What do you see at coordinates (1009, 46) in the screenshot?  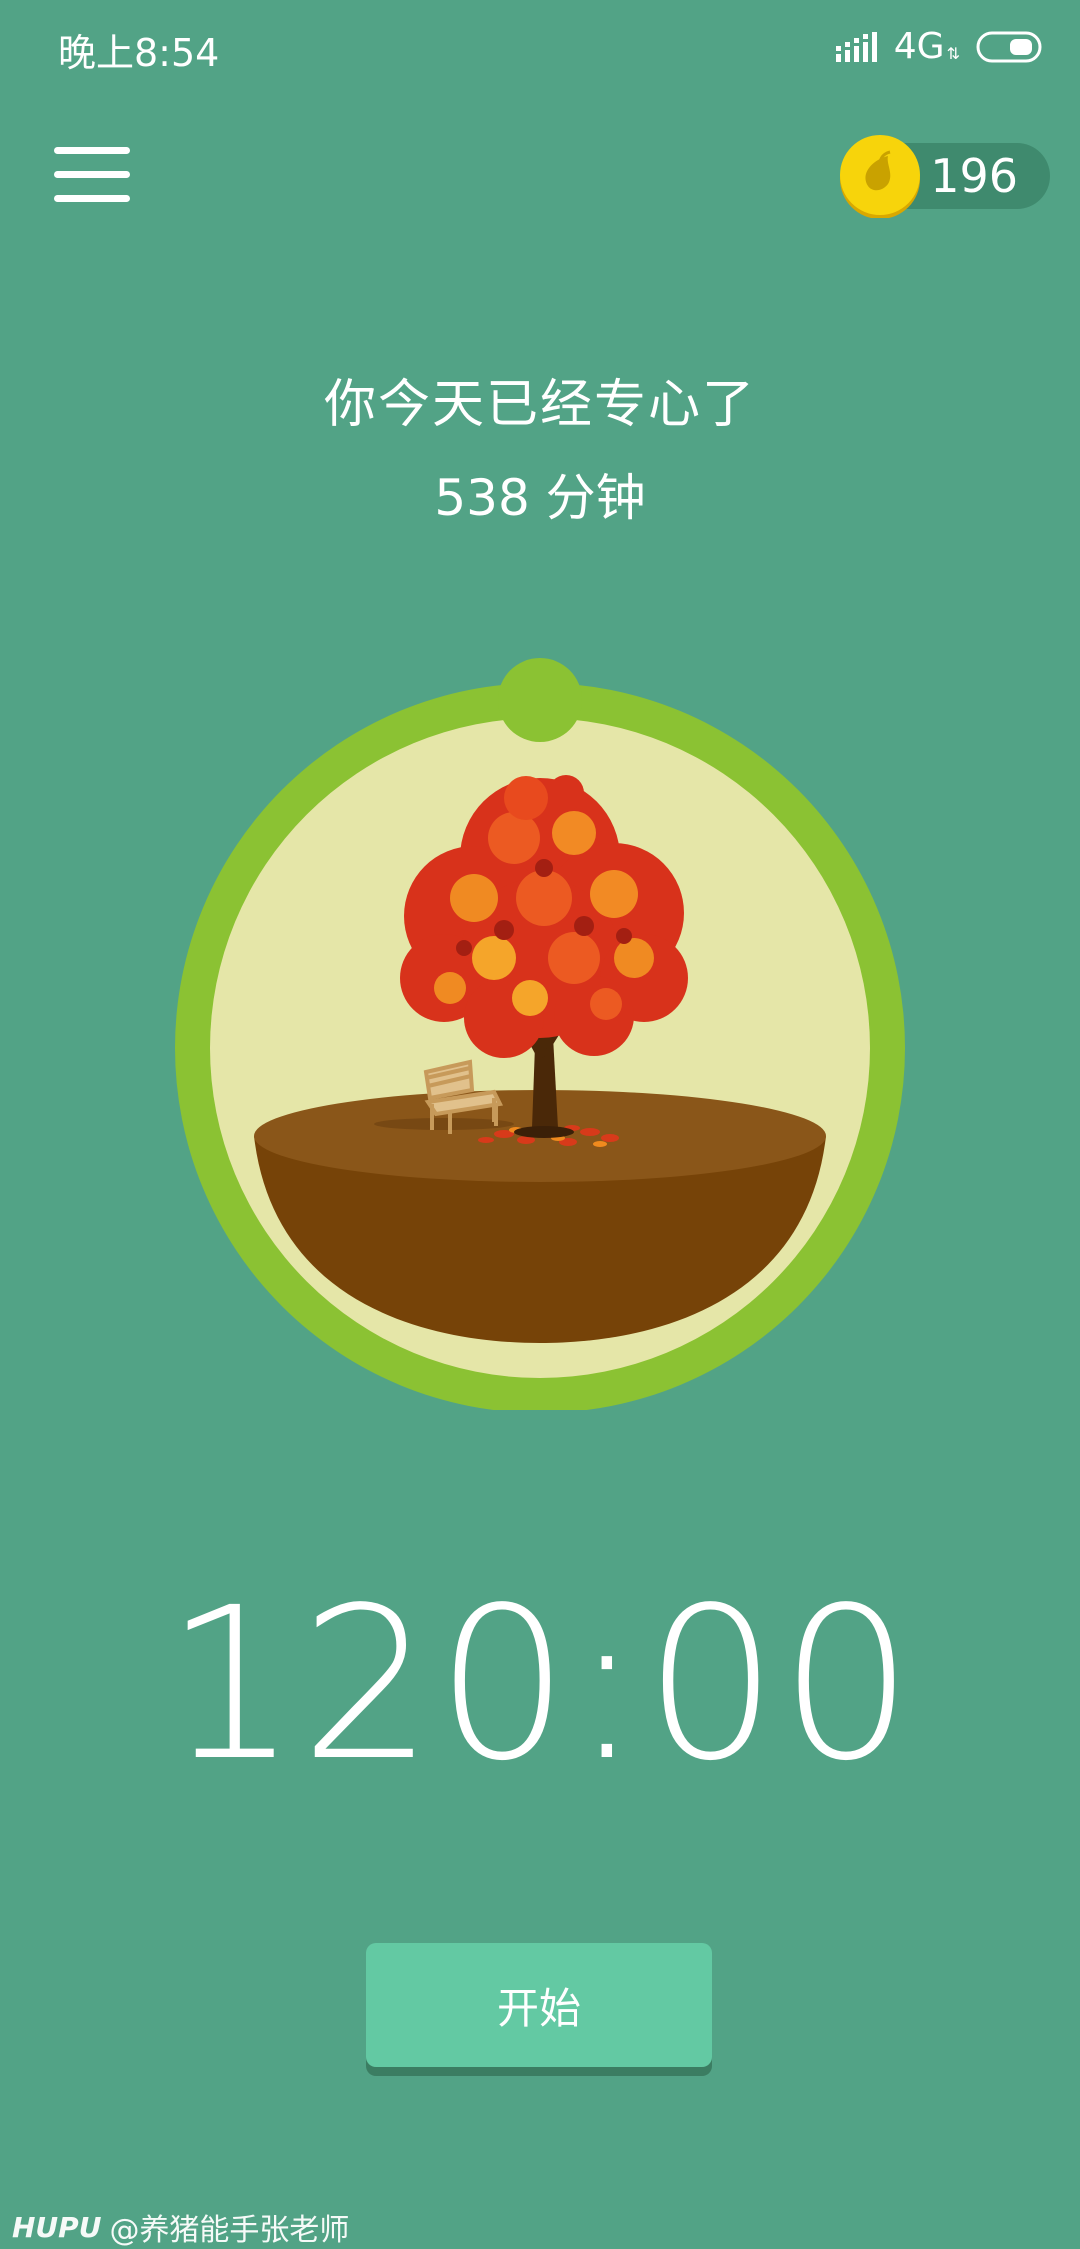 I see `battery-icon` at bounding box center [1009, 46].